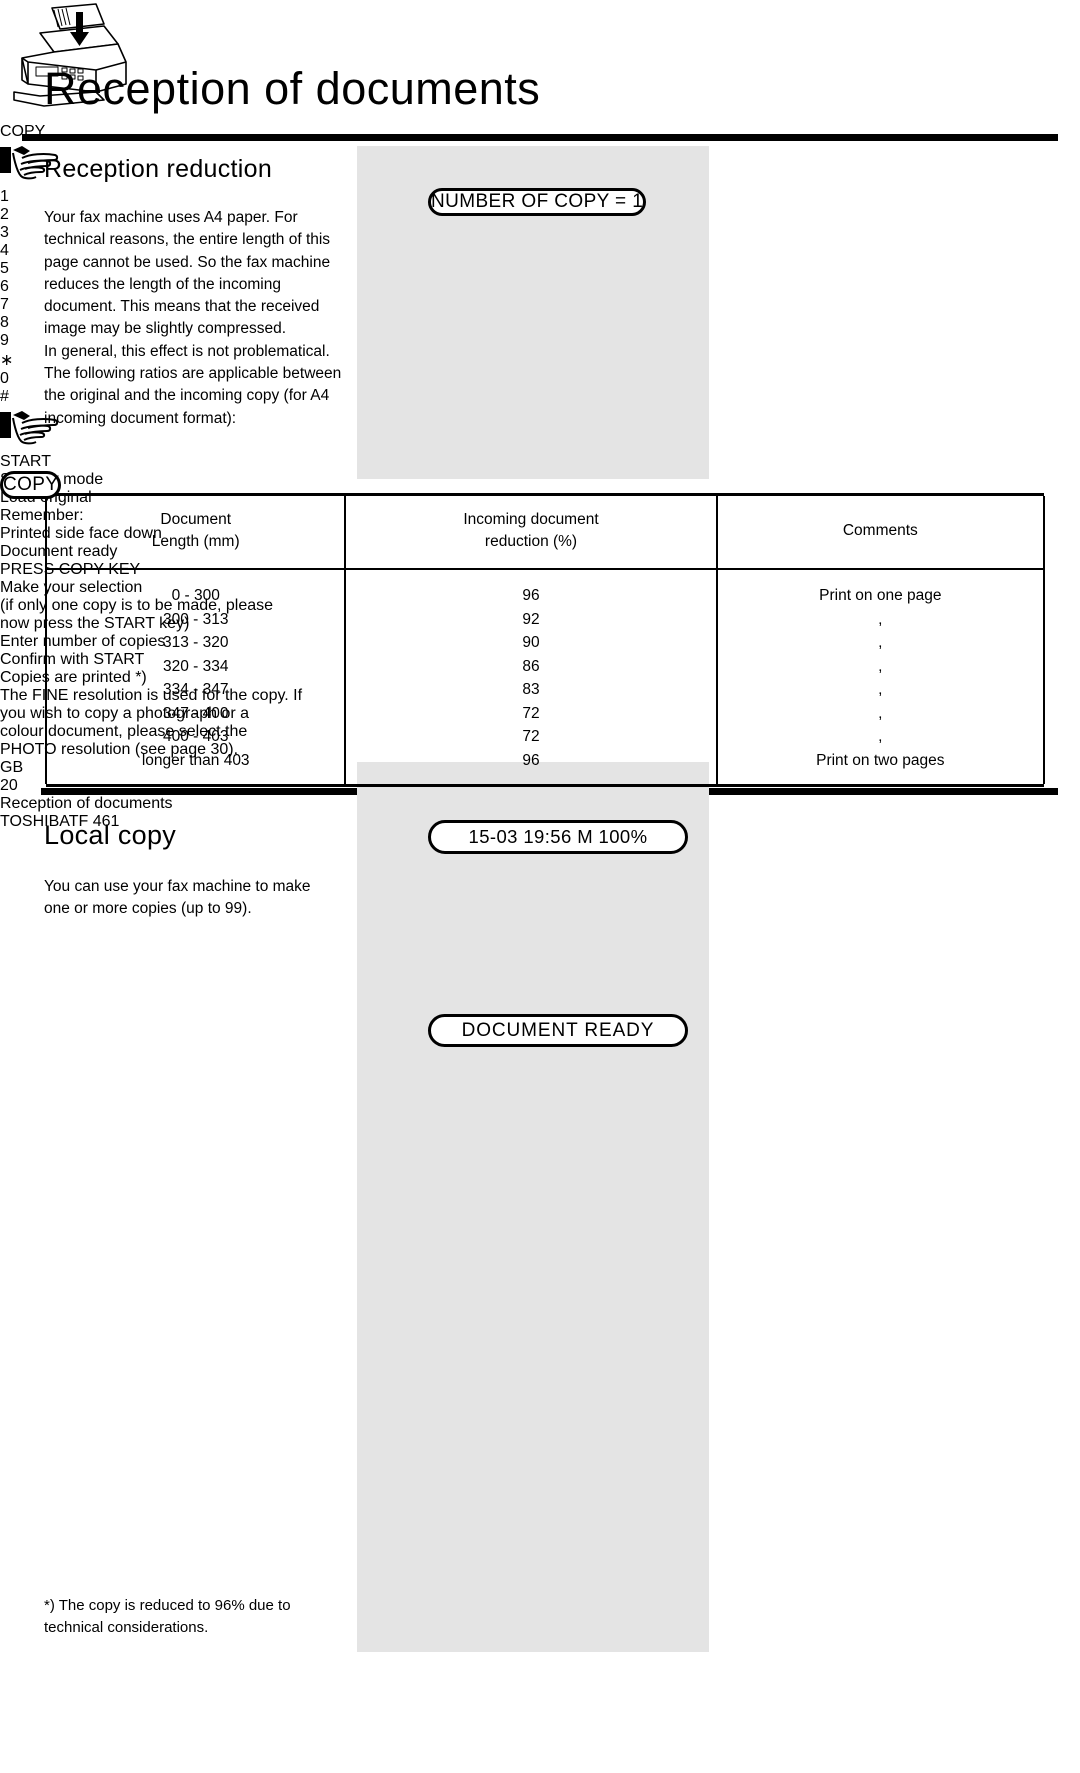  I want to click on table-header-comments: Comments, so click(880, 532).